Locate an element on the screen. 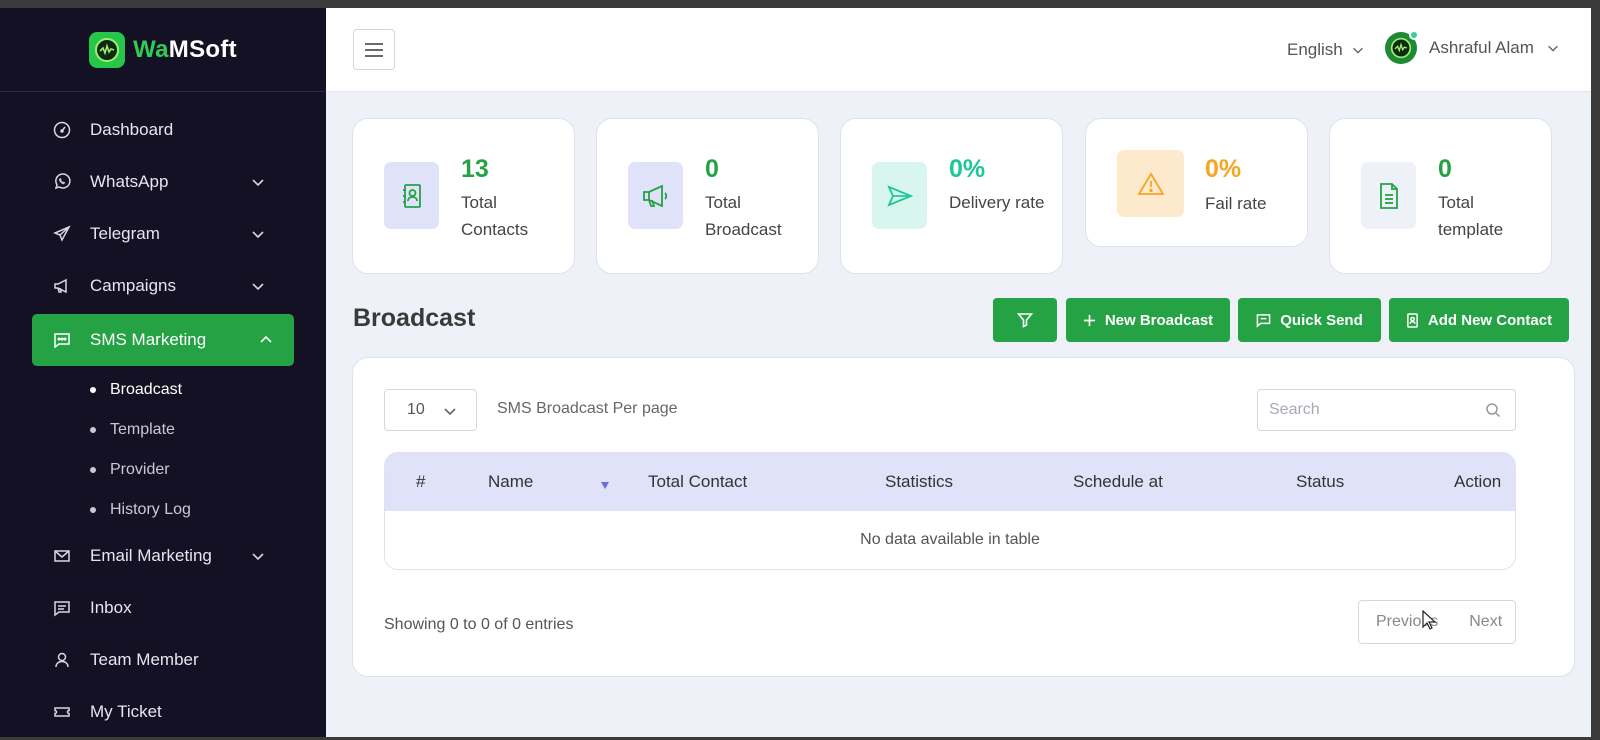 The height and width of the screenshot is (740, 1600). submenu-label: Broadcast is located at coordinates (146, 389).